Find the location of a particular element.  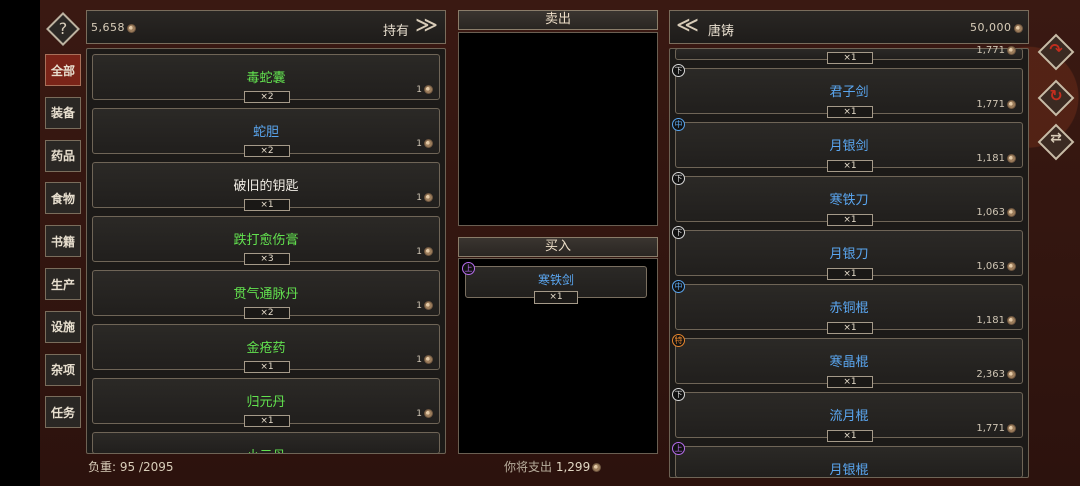

shop-item-price: 1,063 is located at coordinates (996, 212).